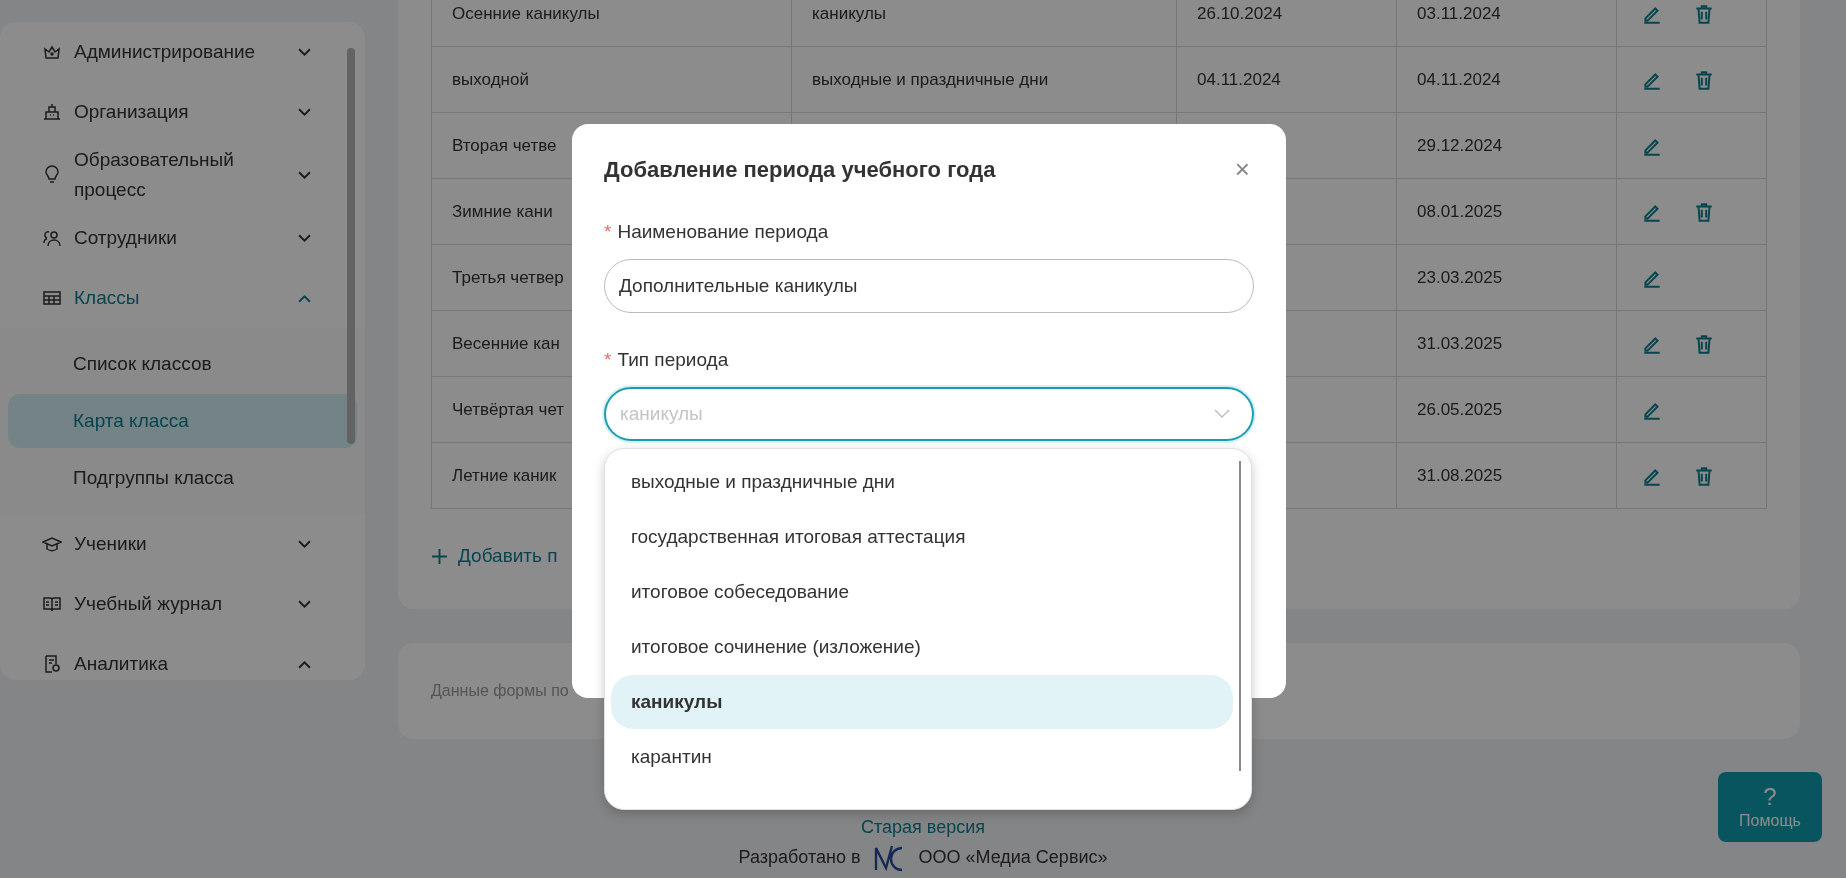  What do you see at coordinates (52, 112) in the screenshot?
I see `building-icon` at bounding box center [52, 112].